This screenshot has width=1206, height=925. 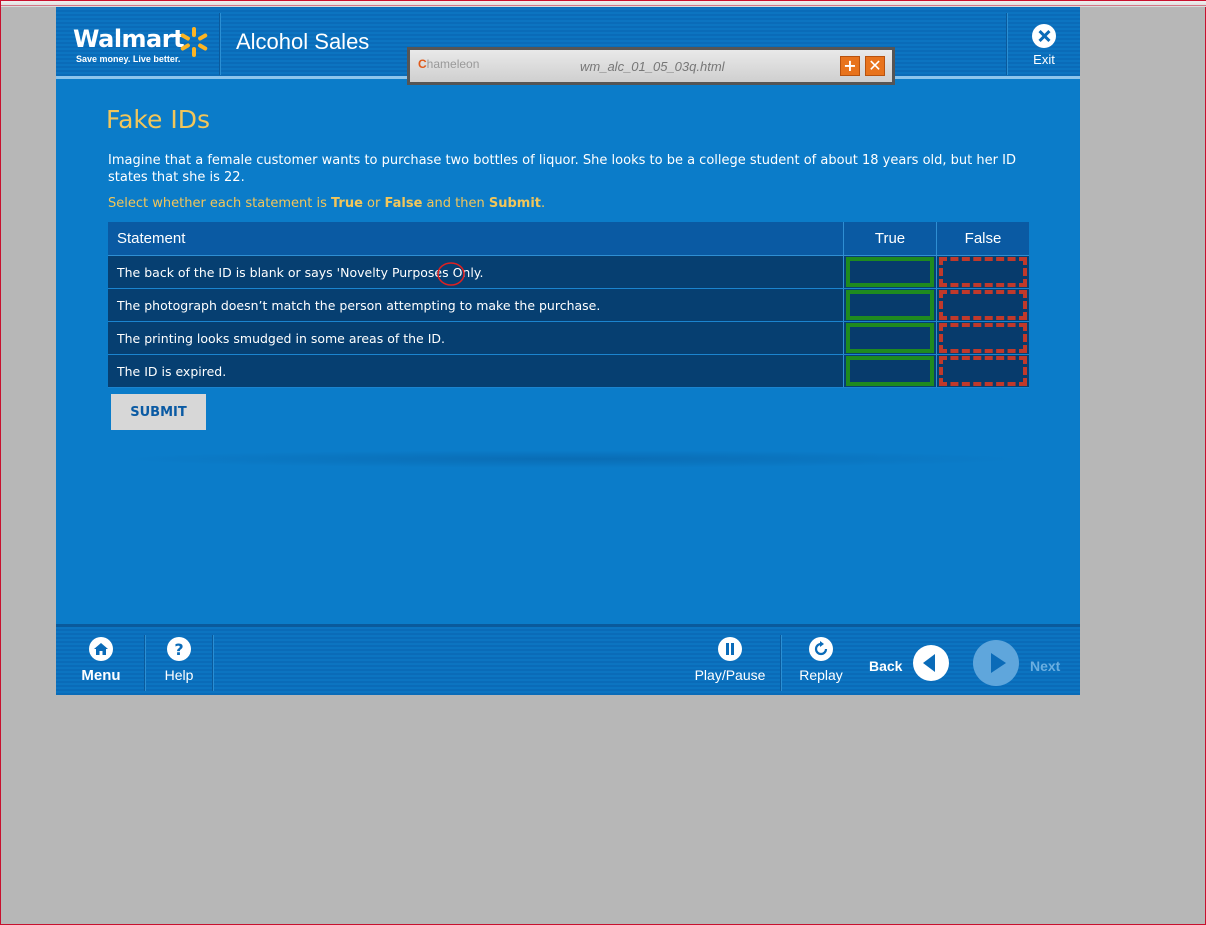 What do you see at coordinates (931, 663) in the screenshot?
I see `back-arrow-icon` at bounding box center [931, 663].